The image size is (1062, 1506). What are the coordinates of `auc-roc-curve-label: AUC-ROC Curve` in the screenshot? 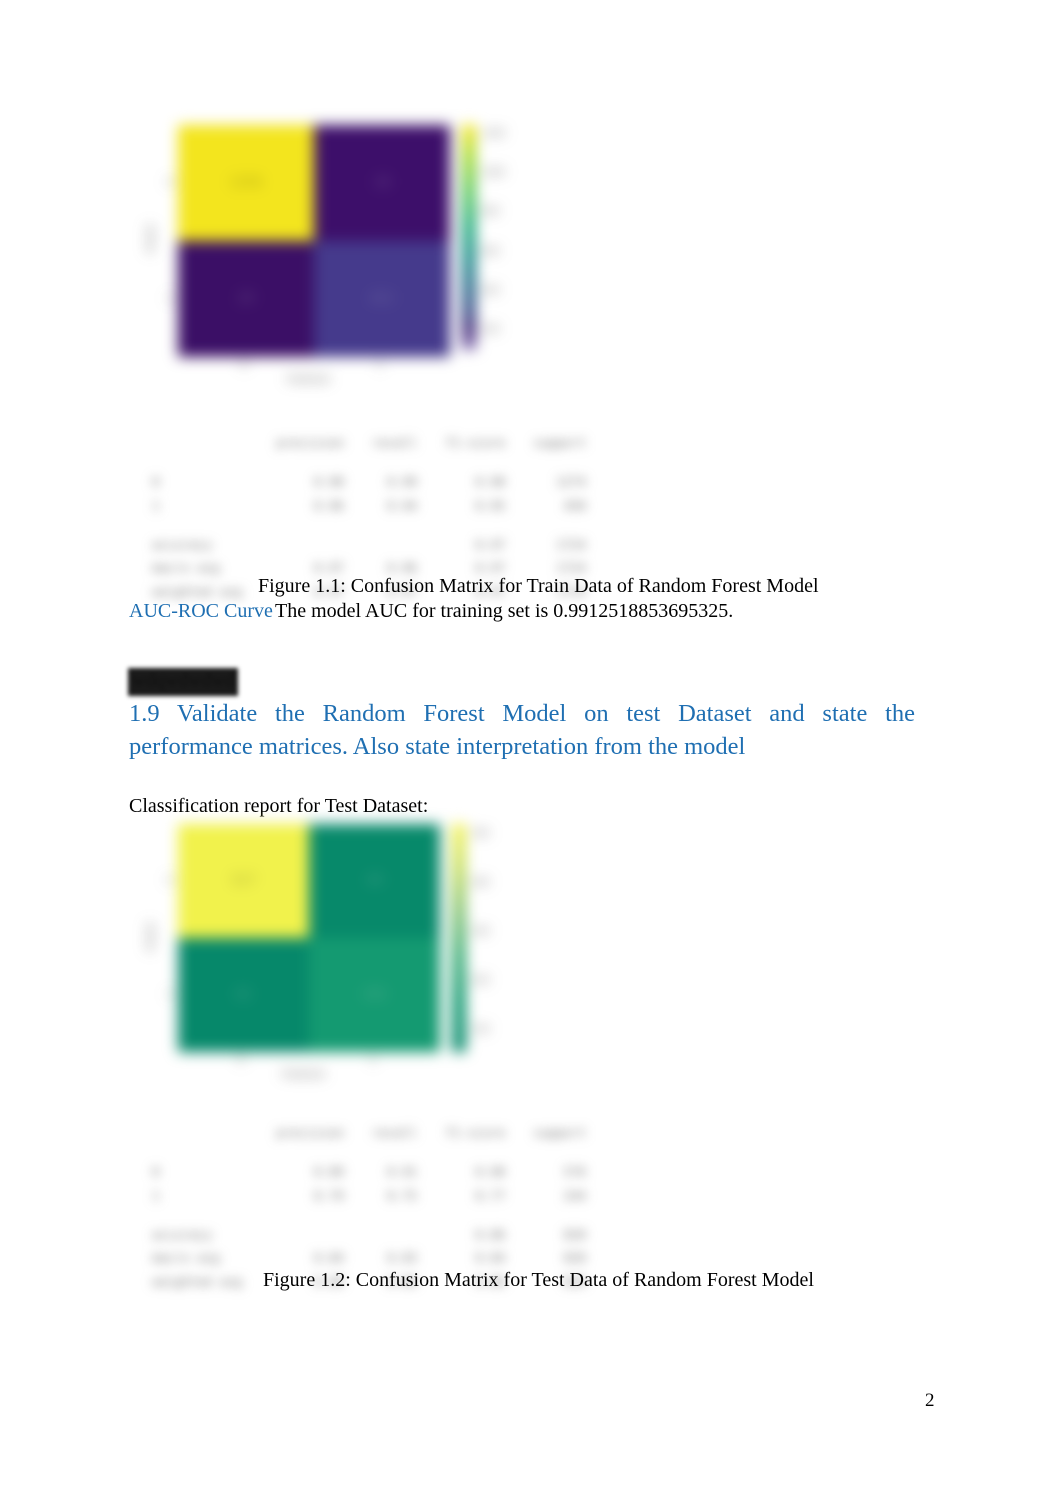 It's located at (201, 611).